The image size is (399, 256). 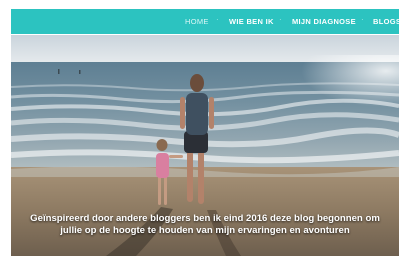 I want to click on nav-item-wie-ben-ik: WIE BEN IK, so click(x=251, y=21).